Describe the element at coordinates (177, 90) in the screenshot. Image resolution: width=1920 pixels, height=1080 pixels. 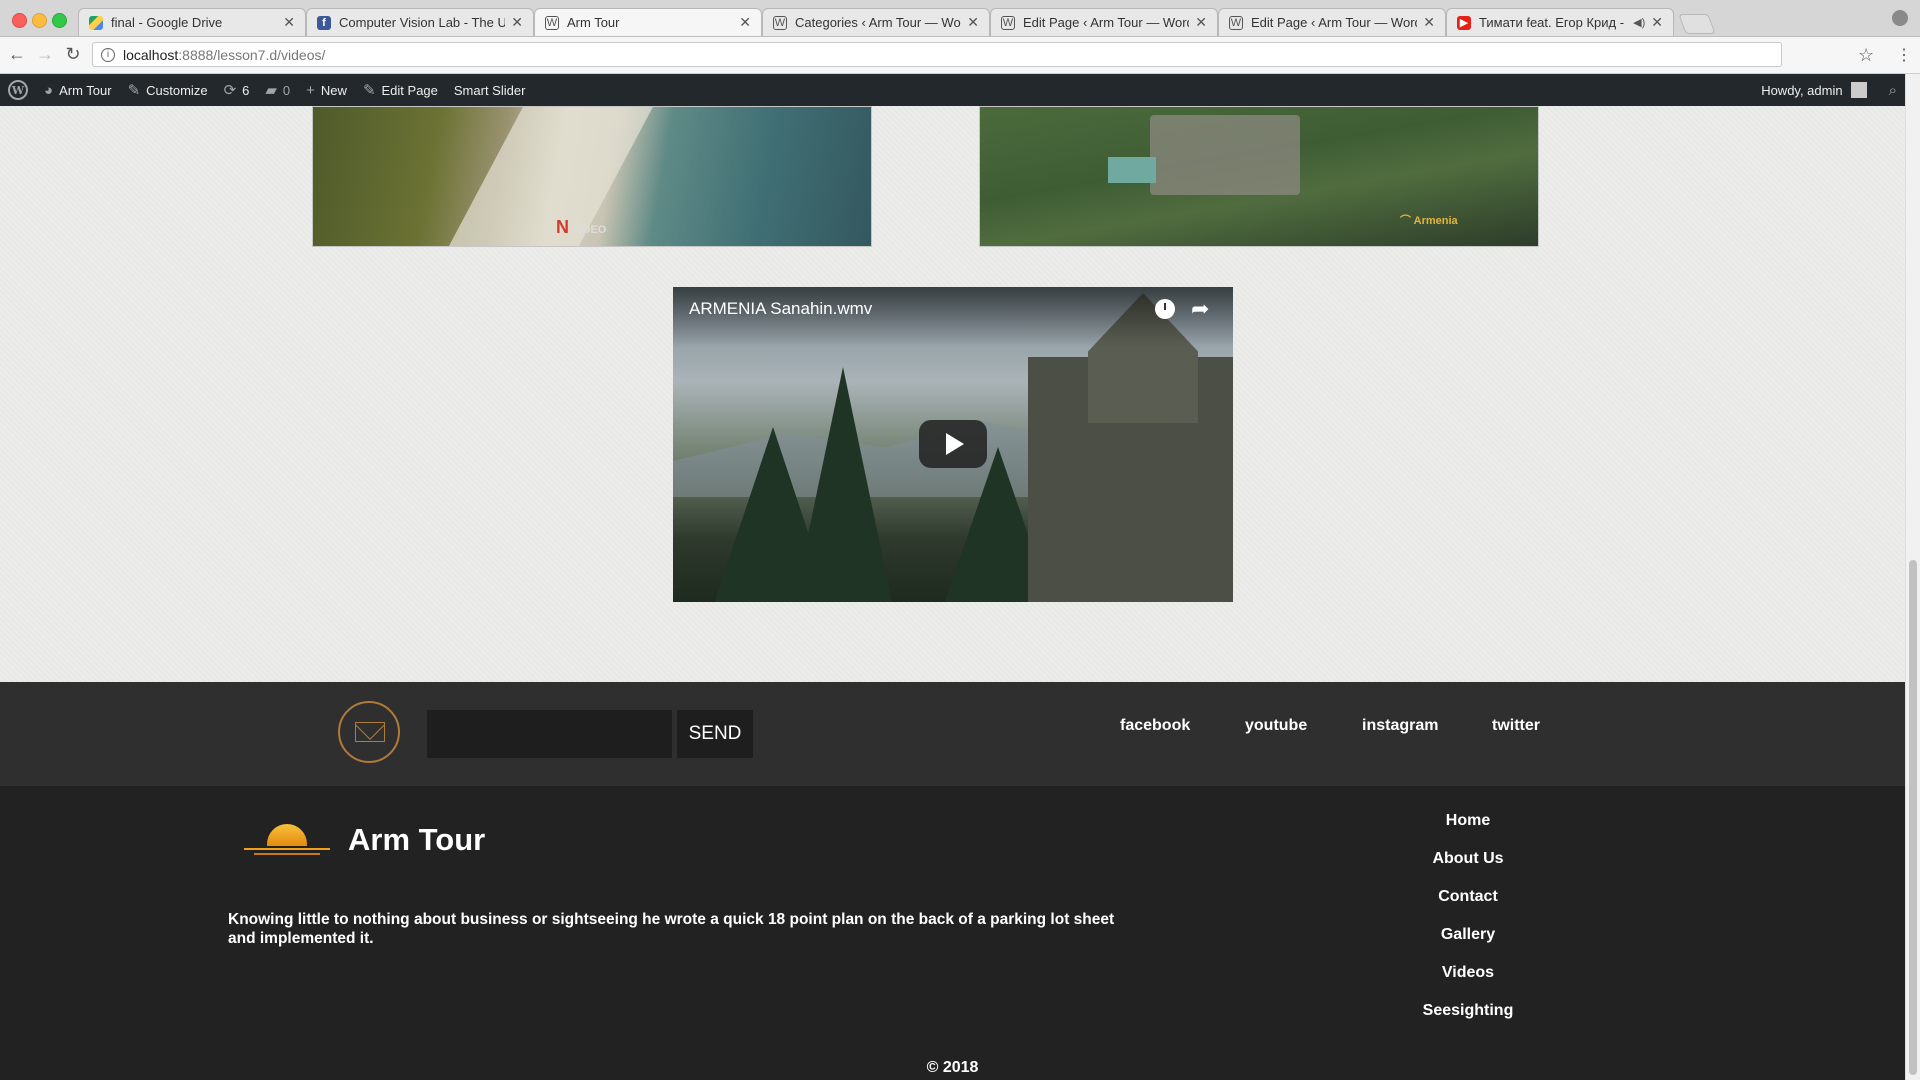
I see `customize-label: Customize` at that location.